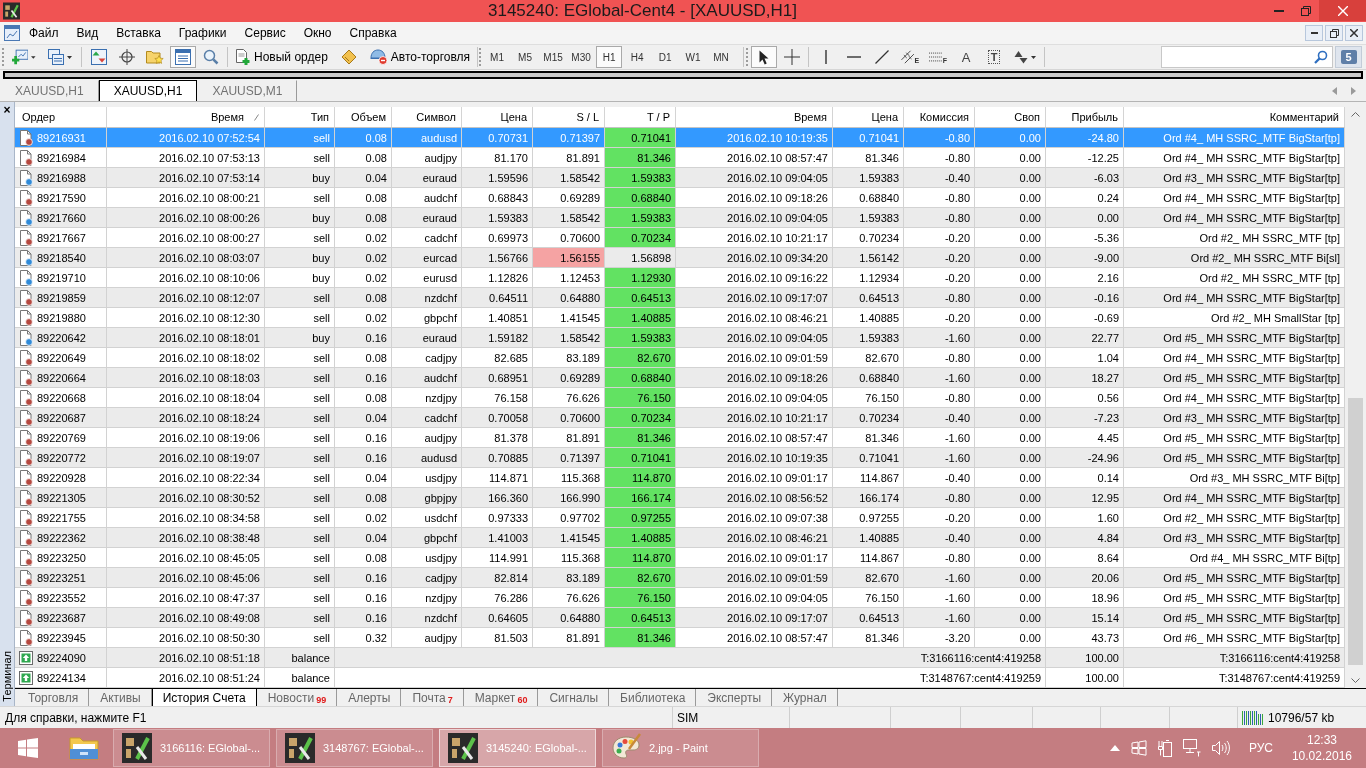 The height and width of the screenshot is (768, 1366). I want to click on diagonal-line-icon, so click(882, 57).